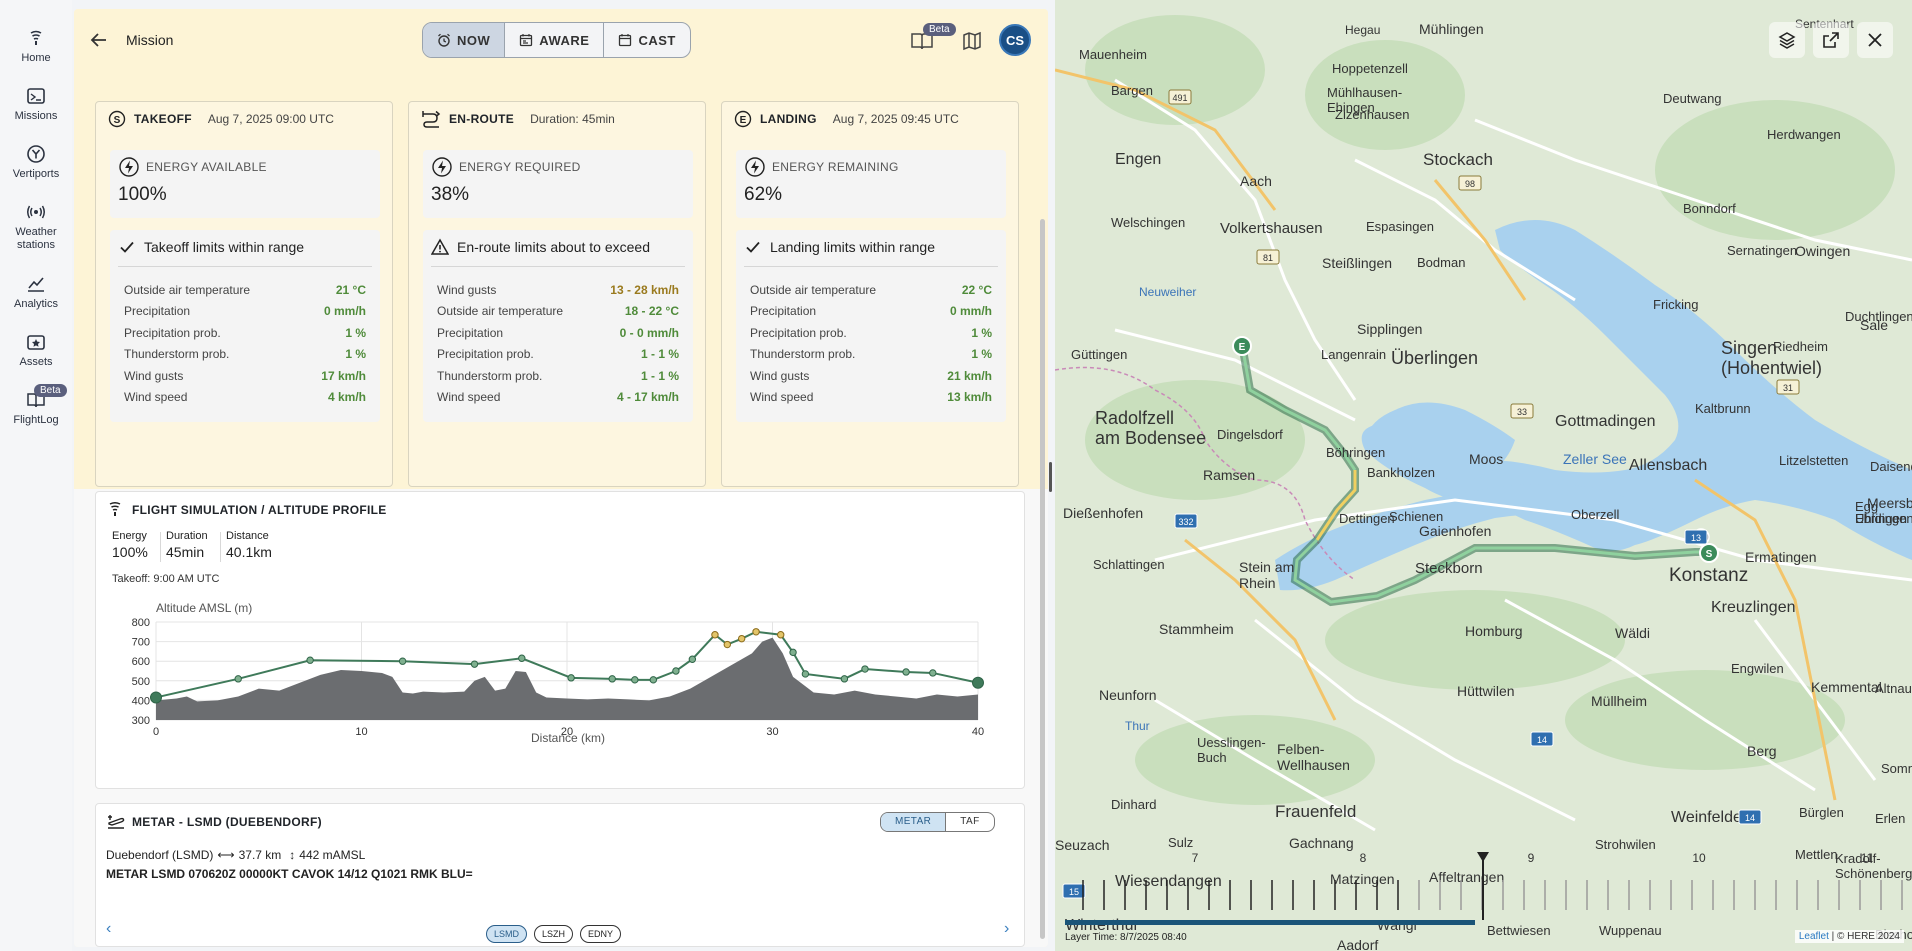 The height and width of the screenshot is (951, 1912). What do you see at coordinates (1522, 412) in the screenshot?
I see `road-shield-label: 33` at bounding box center [1522, 412].